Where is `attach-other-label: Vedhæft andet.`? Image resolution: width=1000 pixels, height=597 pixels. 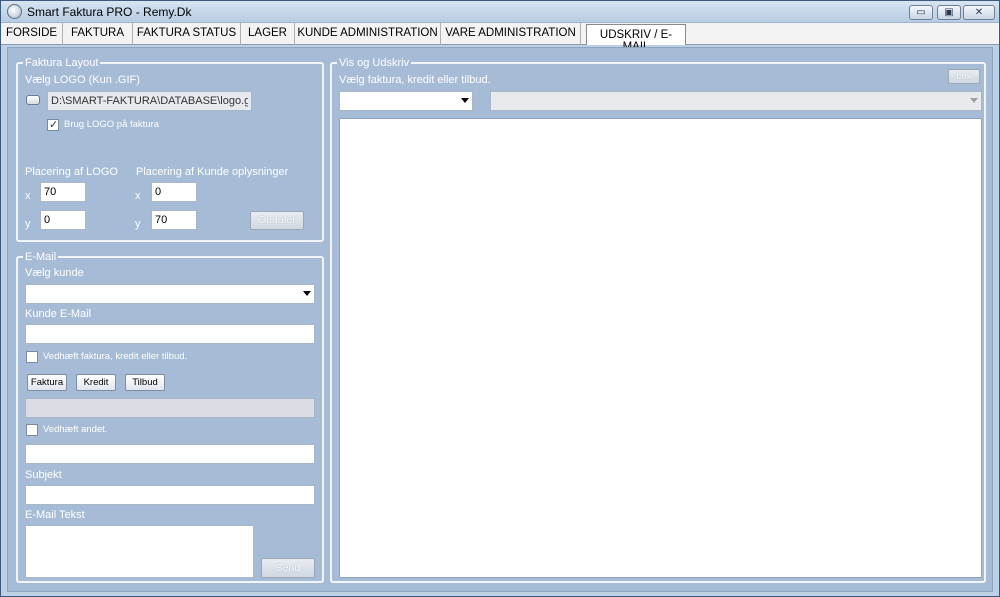
attach-other-label: Vedhæft andet. is located at coordinates (75, 429).